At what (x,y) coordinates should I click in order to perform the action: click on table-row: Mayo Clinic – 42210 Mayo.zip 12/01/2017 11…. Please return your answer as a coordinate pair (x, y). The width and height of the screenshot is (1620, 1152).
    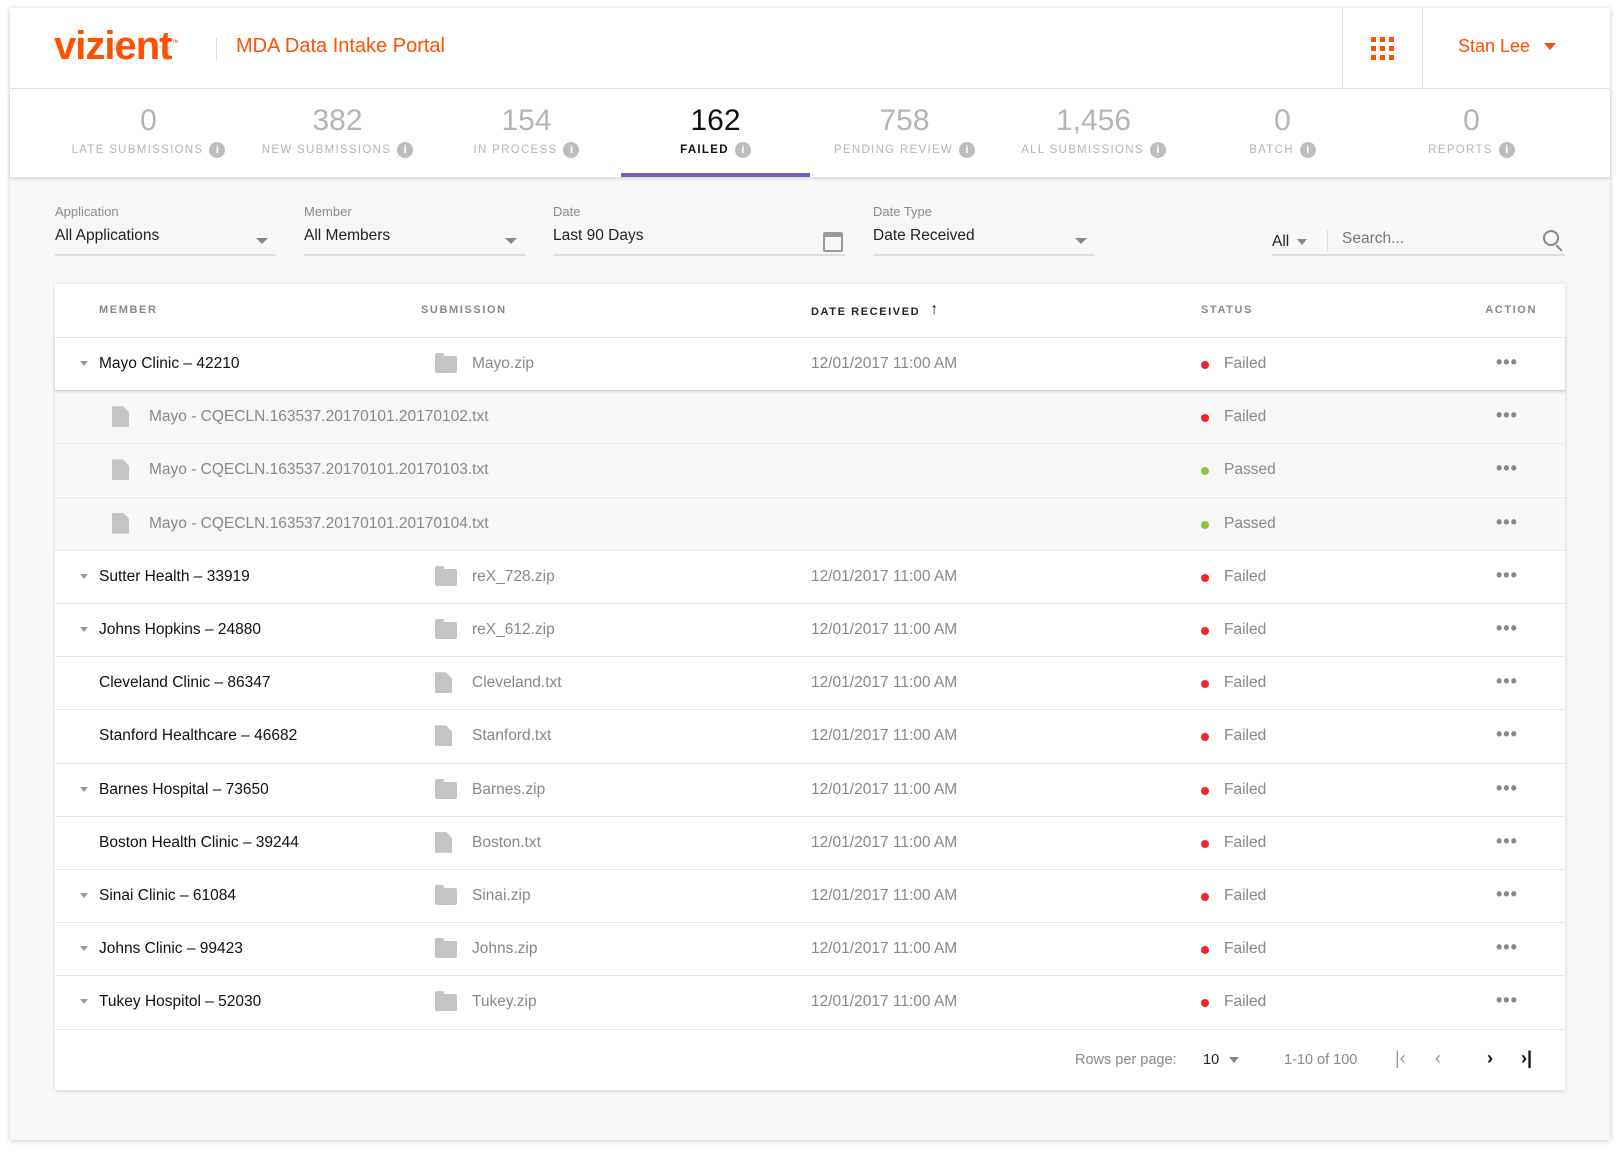
    Looking at the image, I should click on (810, 363).